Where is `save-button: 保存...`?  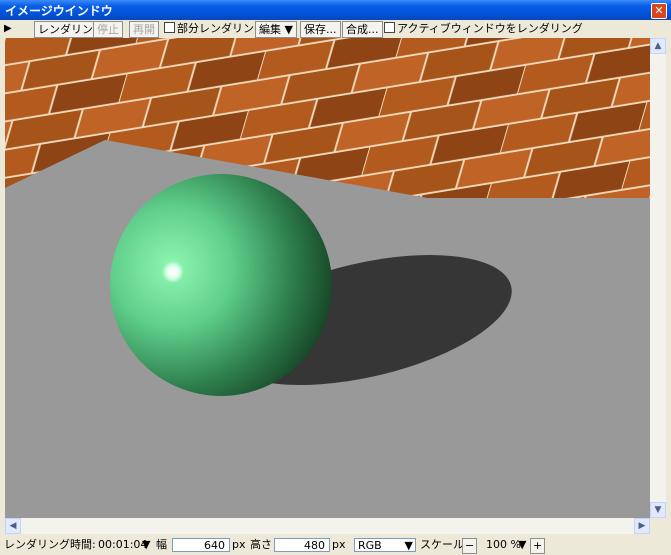
save-button: 保存... is located at coordinates (320, 29).